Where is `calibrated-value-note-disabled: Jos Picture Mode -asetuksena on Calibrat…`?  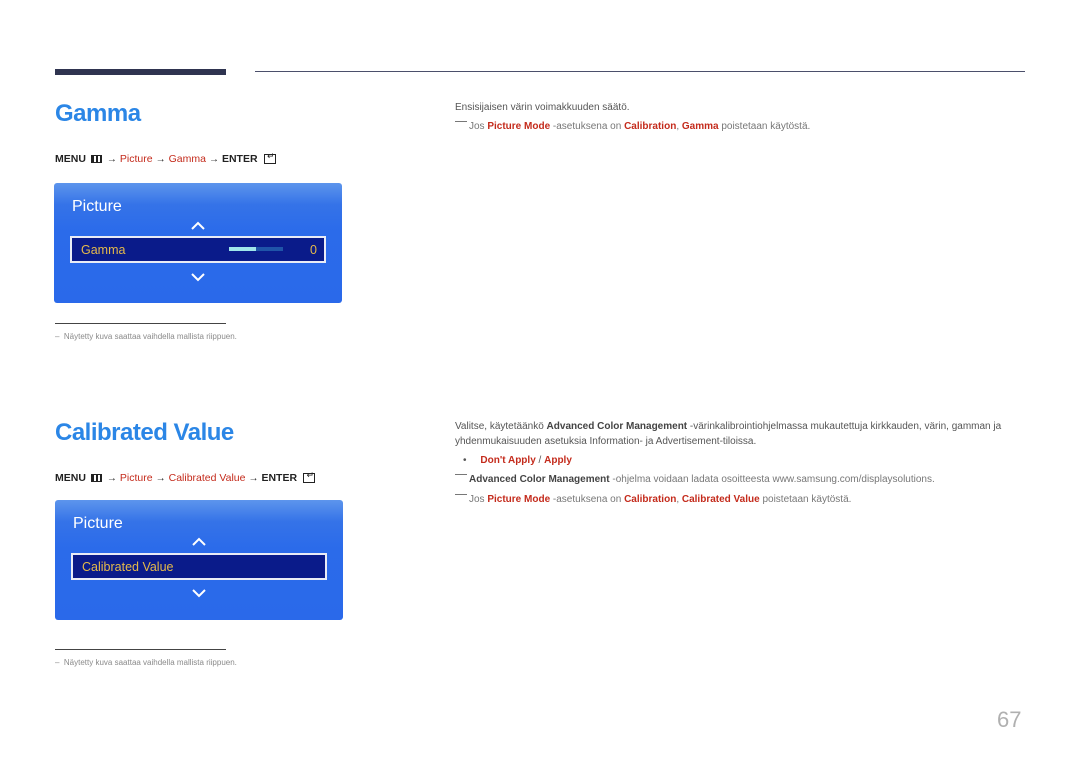 calibrated-value-note-disabled: Jos Picture Mode -asetuksena on Calibrat… is located at coordinates (653, 499).